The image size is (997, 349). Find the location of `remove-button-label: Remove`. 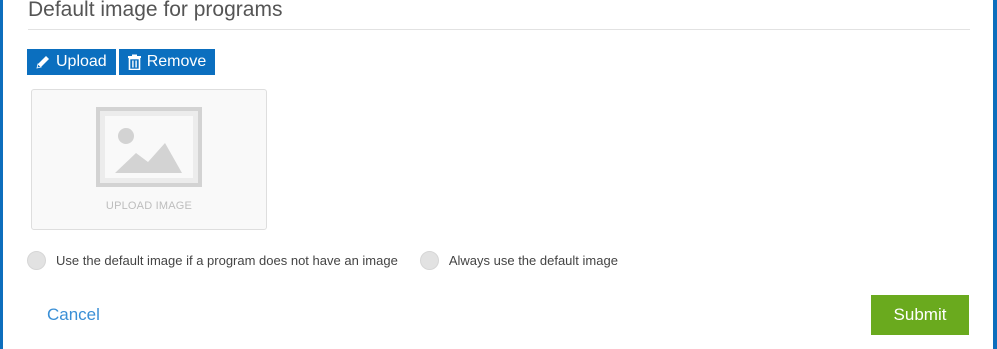

remove-button-label: Remove is located at coordinates (176, 61).